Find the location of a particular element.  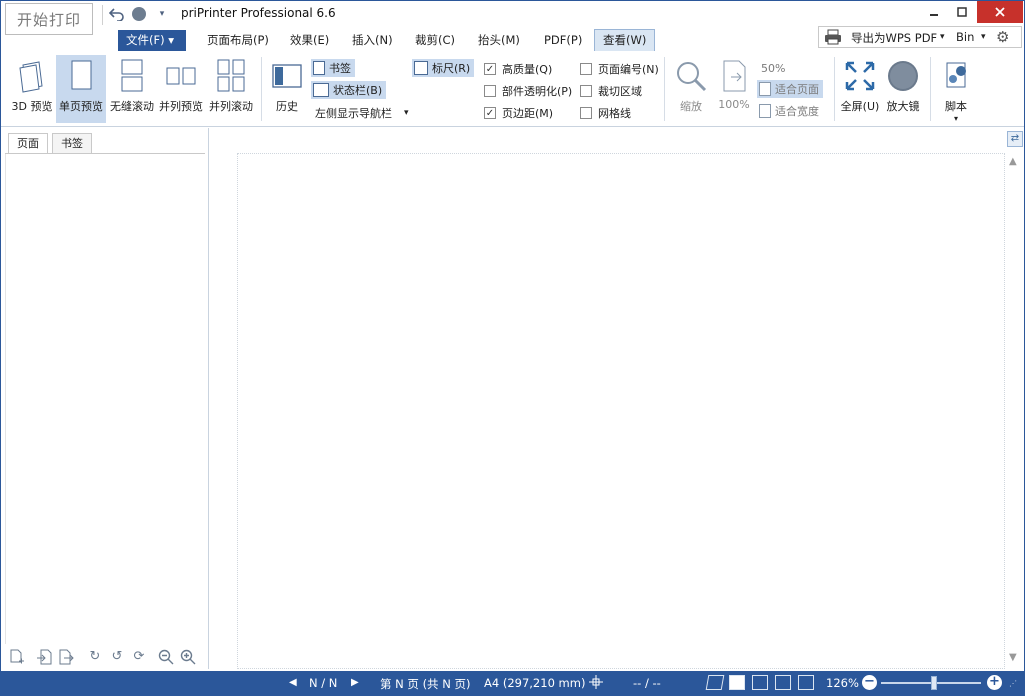

zoom-label: 缩放 is located at coordinates (691, 106).